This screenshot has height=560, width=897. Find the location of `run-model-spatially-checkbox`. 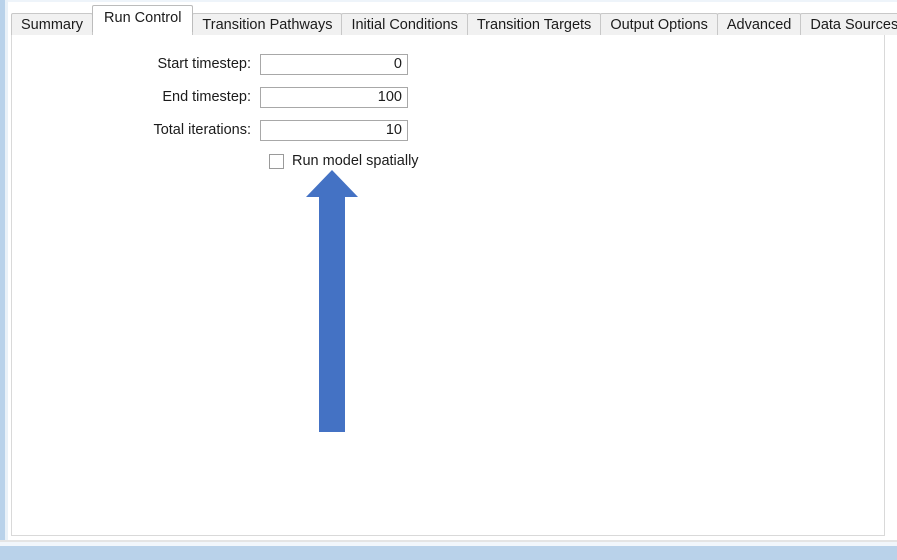

run-model-spatially-checkbox is located at coordinates (276, 161).